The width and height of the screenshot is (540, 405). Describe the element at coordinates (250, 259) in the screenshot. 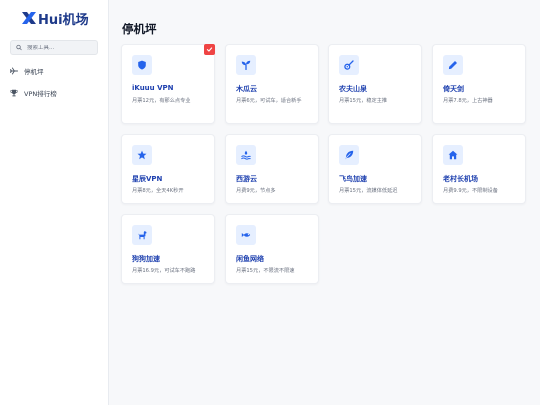

I see `card-title: 闲鱼网络` at that location.